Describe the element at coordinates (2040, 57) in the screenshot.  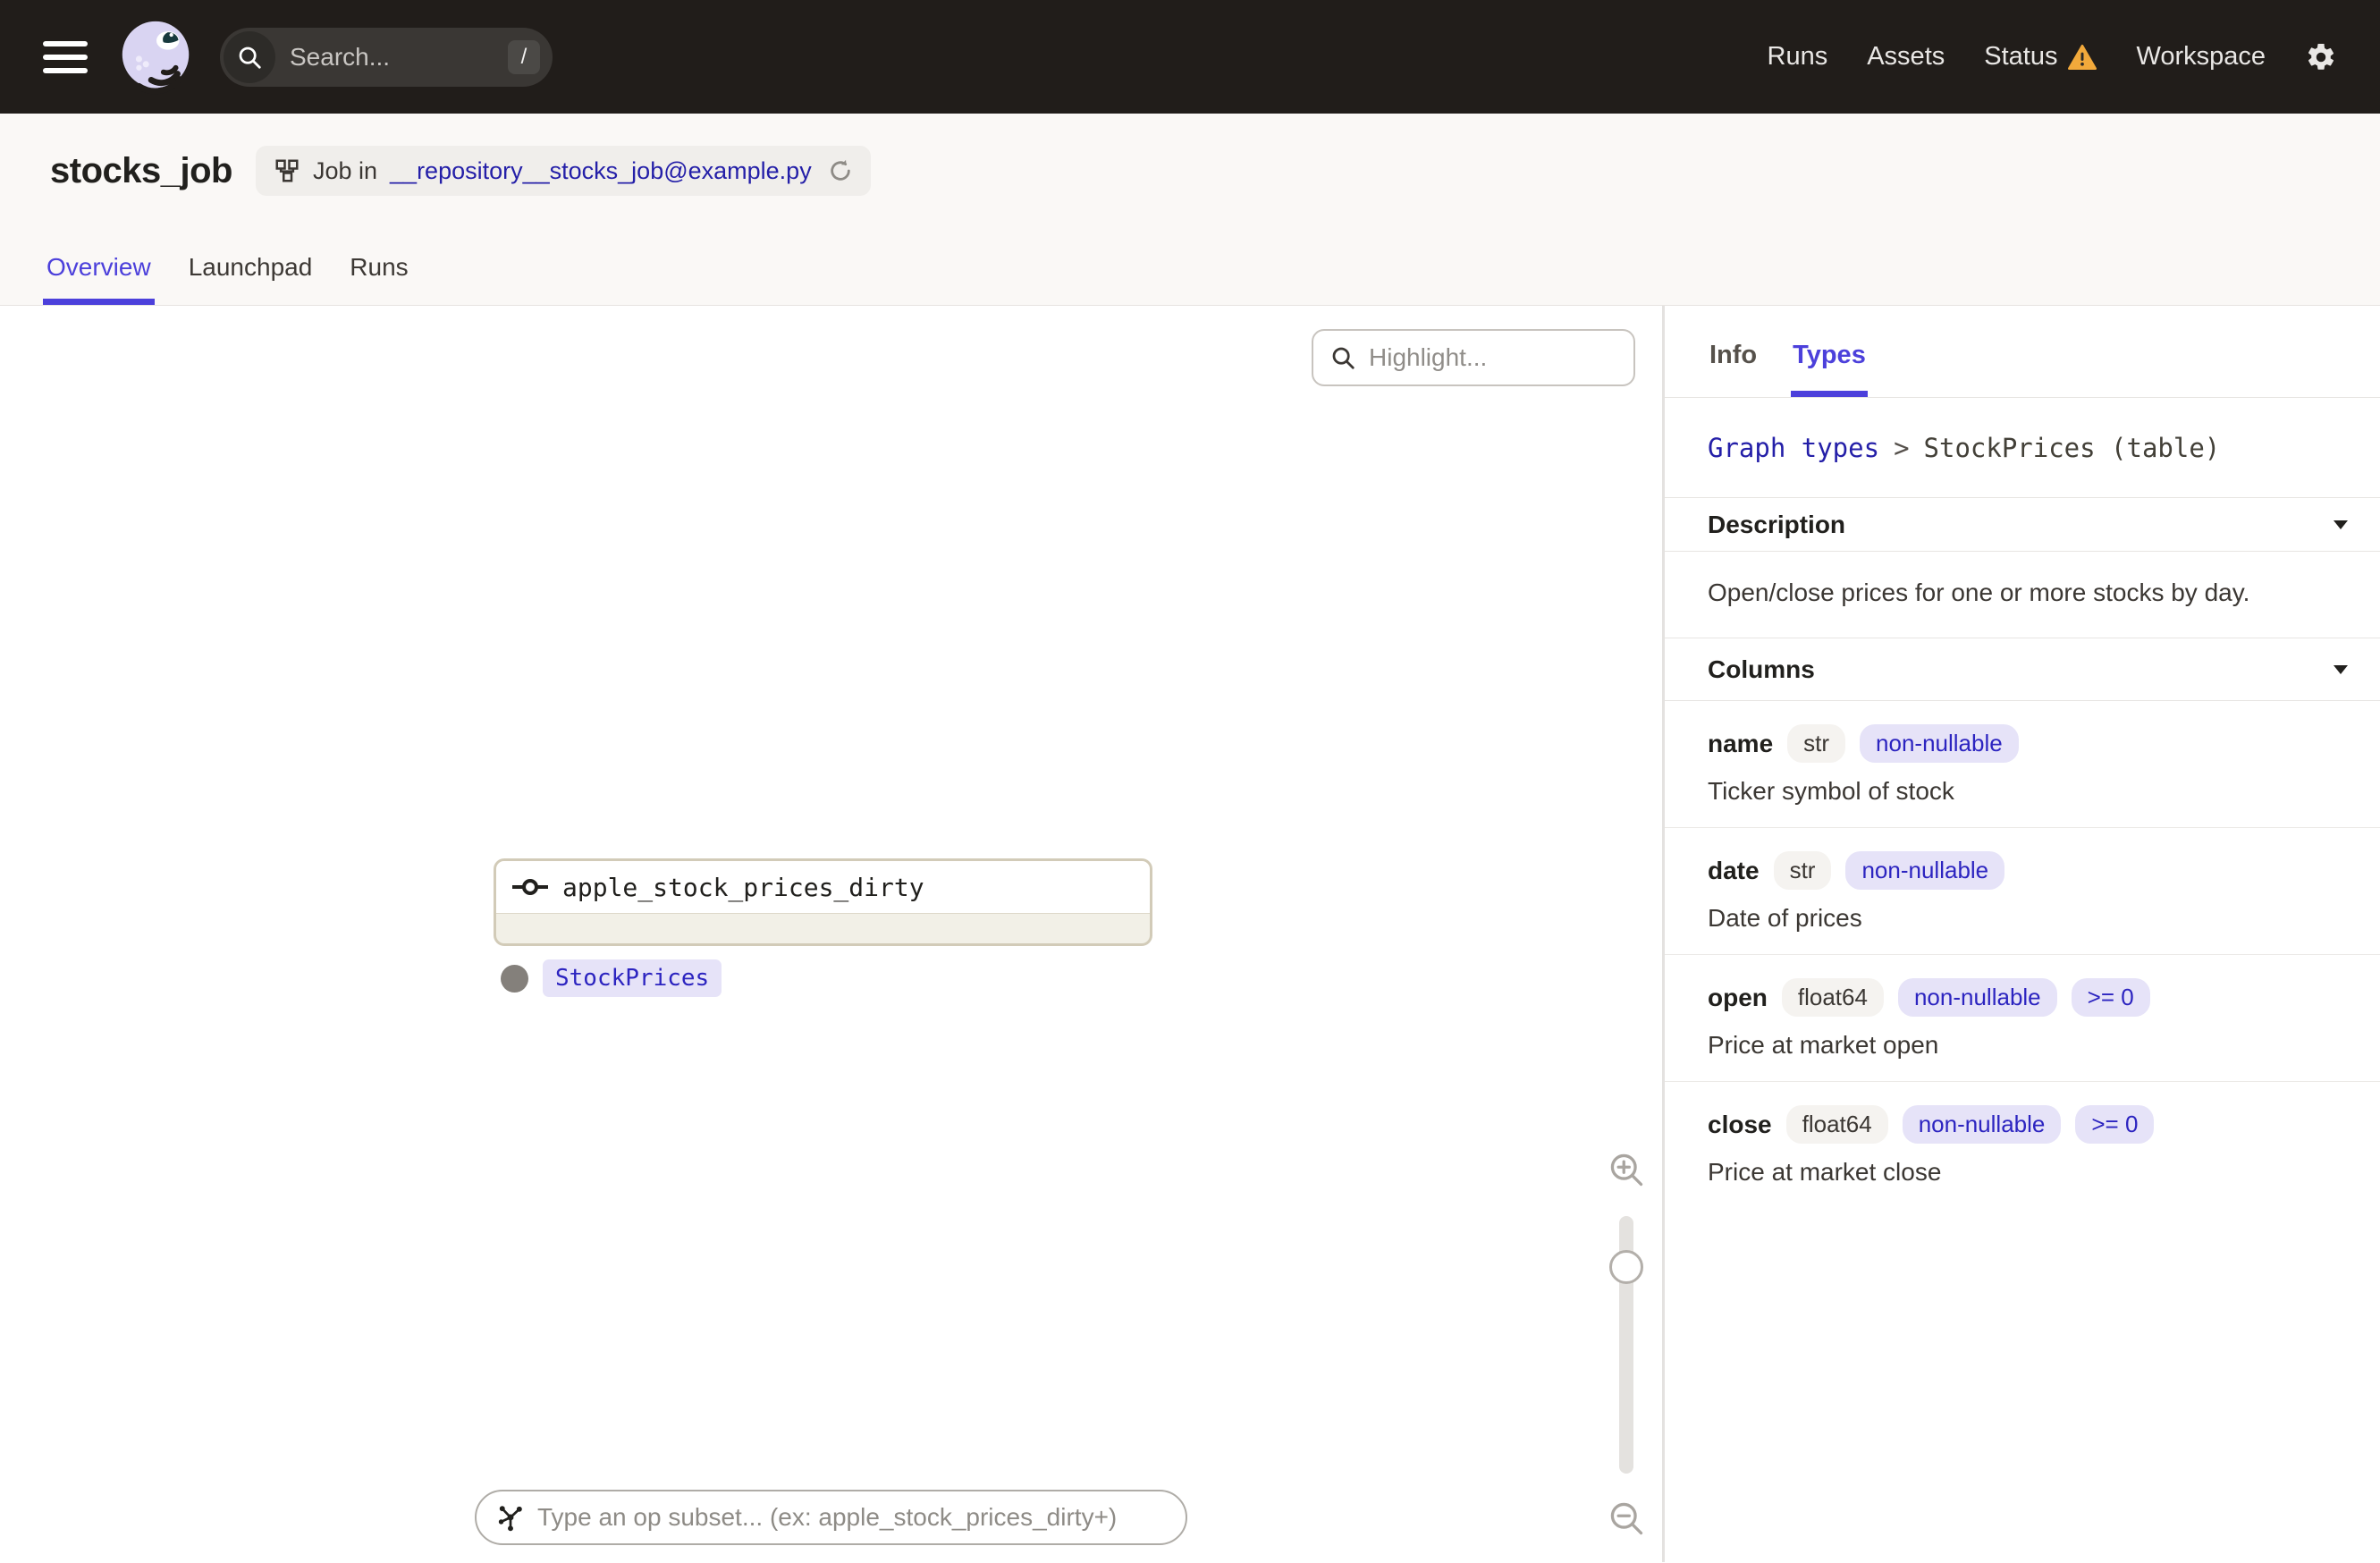
I see `nav-item-status: Status` at that location.